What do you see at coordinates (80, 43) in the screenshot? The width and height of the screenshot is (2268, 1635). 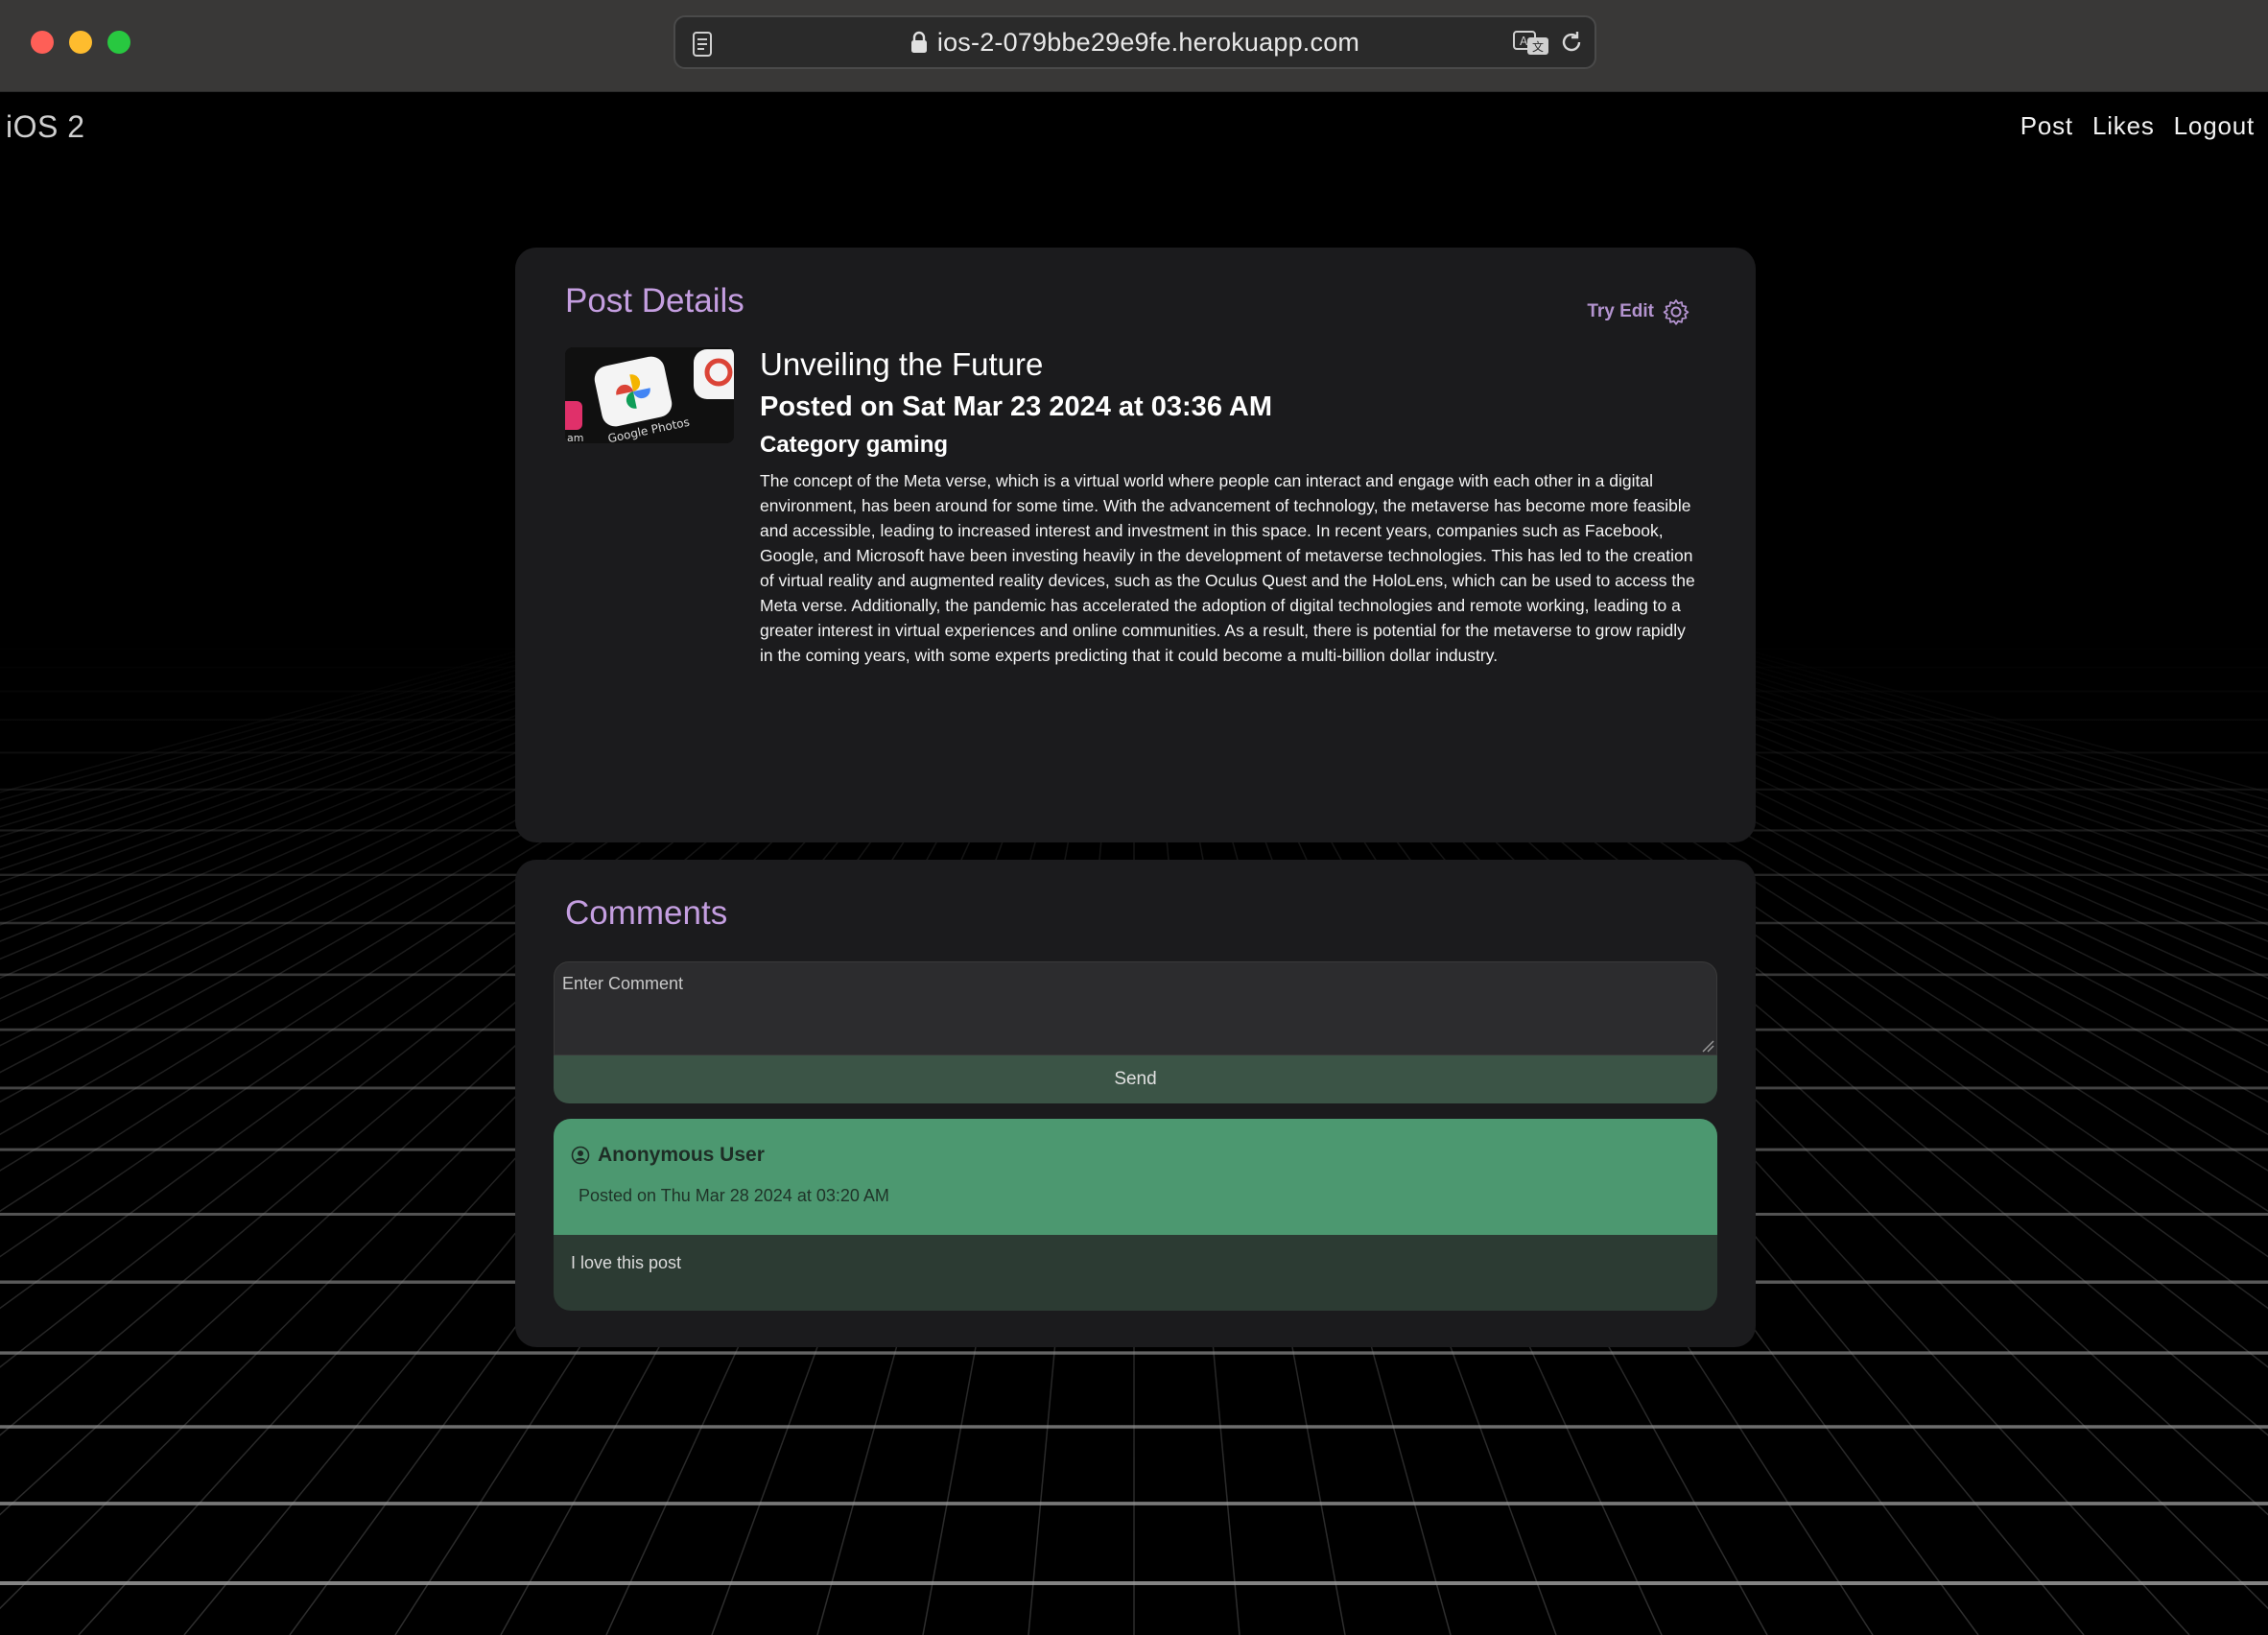 I see `minimize-window-button` at bounding box center [80, 43].